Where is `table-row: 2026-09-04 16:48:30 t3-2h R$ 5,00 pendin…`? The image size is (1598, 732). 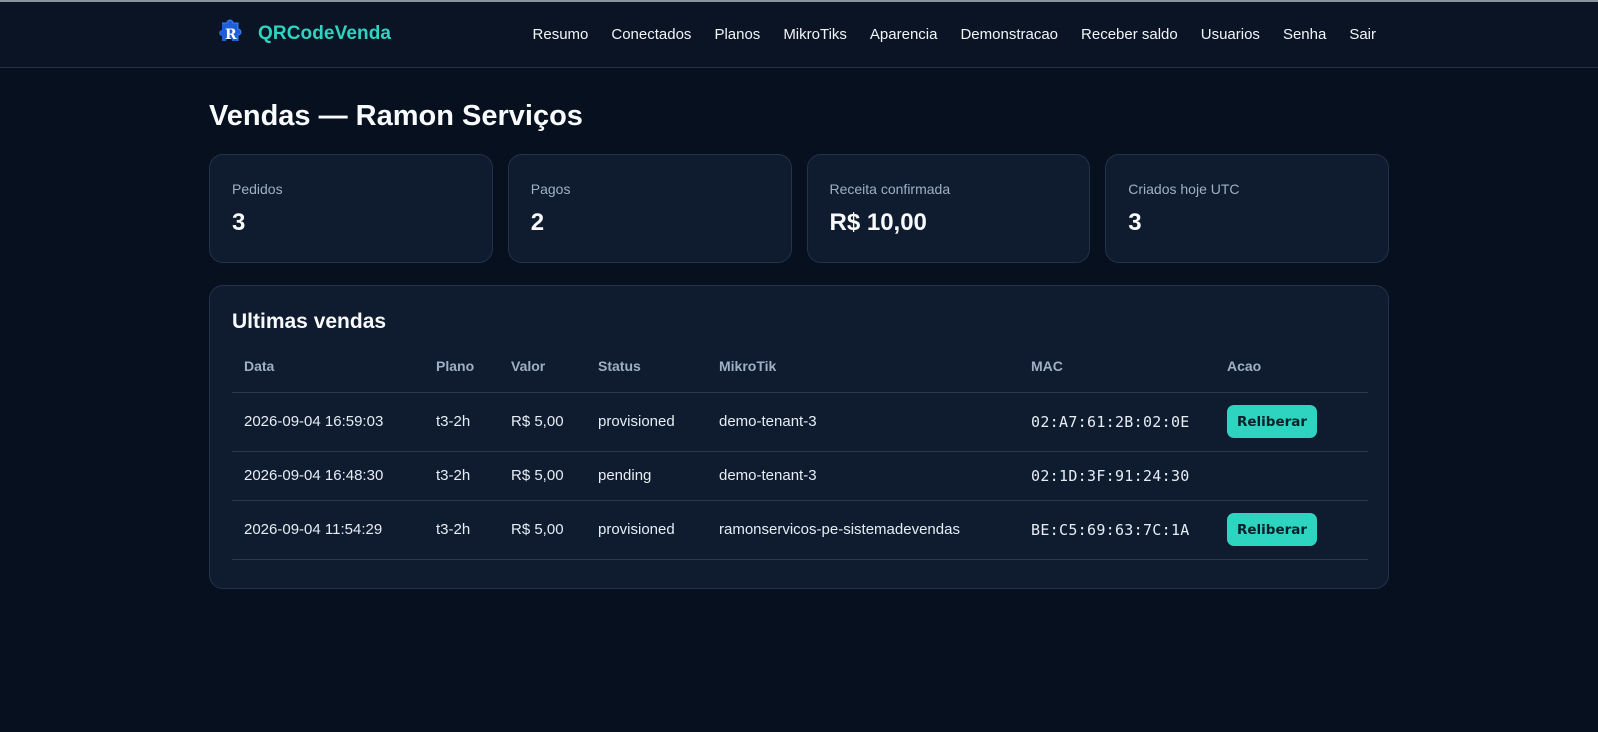 table-row: 2026-09-04 16:48:30 t3-2h R$ 5,00 pendin… is located at coordinates (800, 476).